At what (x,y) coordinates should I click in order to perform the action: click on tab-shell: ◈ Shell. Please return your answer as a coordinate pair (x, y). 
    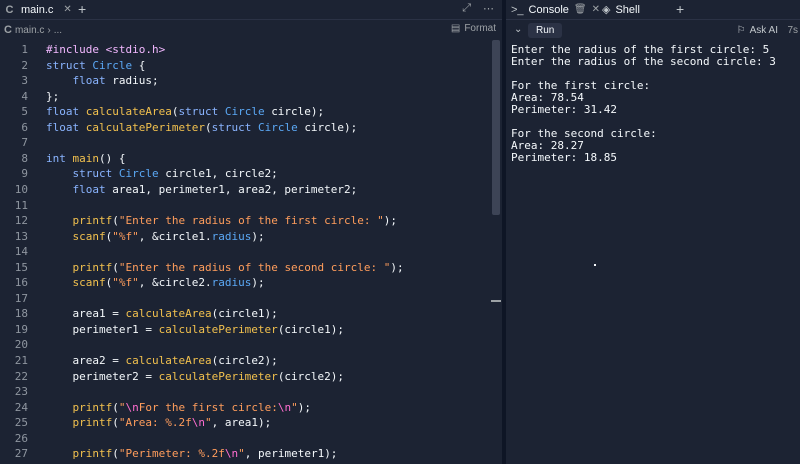
    Looking at the image, I should click on (621, 9).